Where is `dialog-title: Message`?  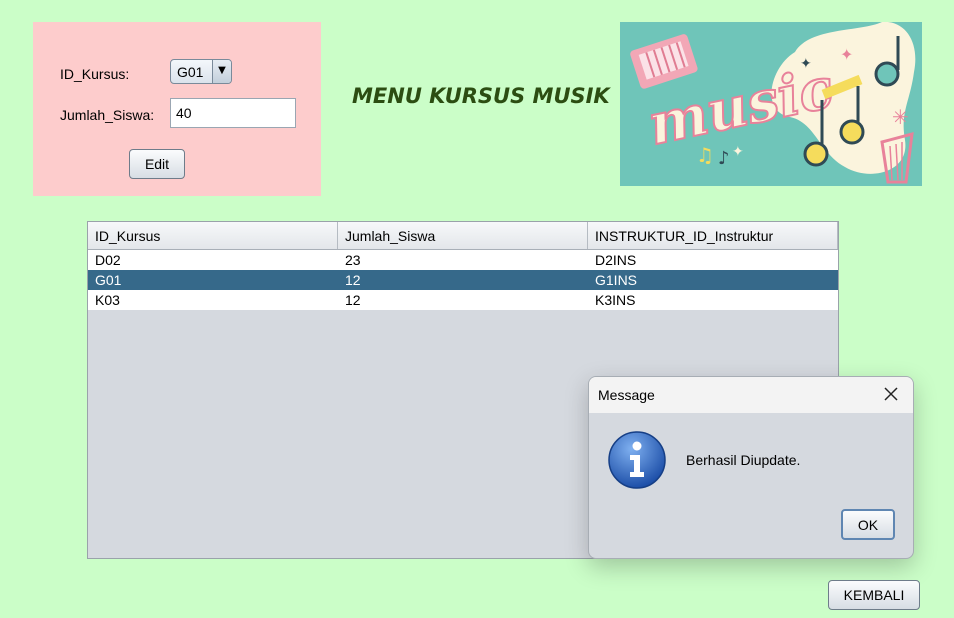
dialog-title: Message is located at coordinates (626, 395).